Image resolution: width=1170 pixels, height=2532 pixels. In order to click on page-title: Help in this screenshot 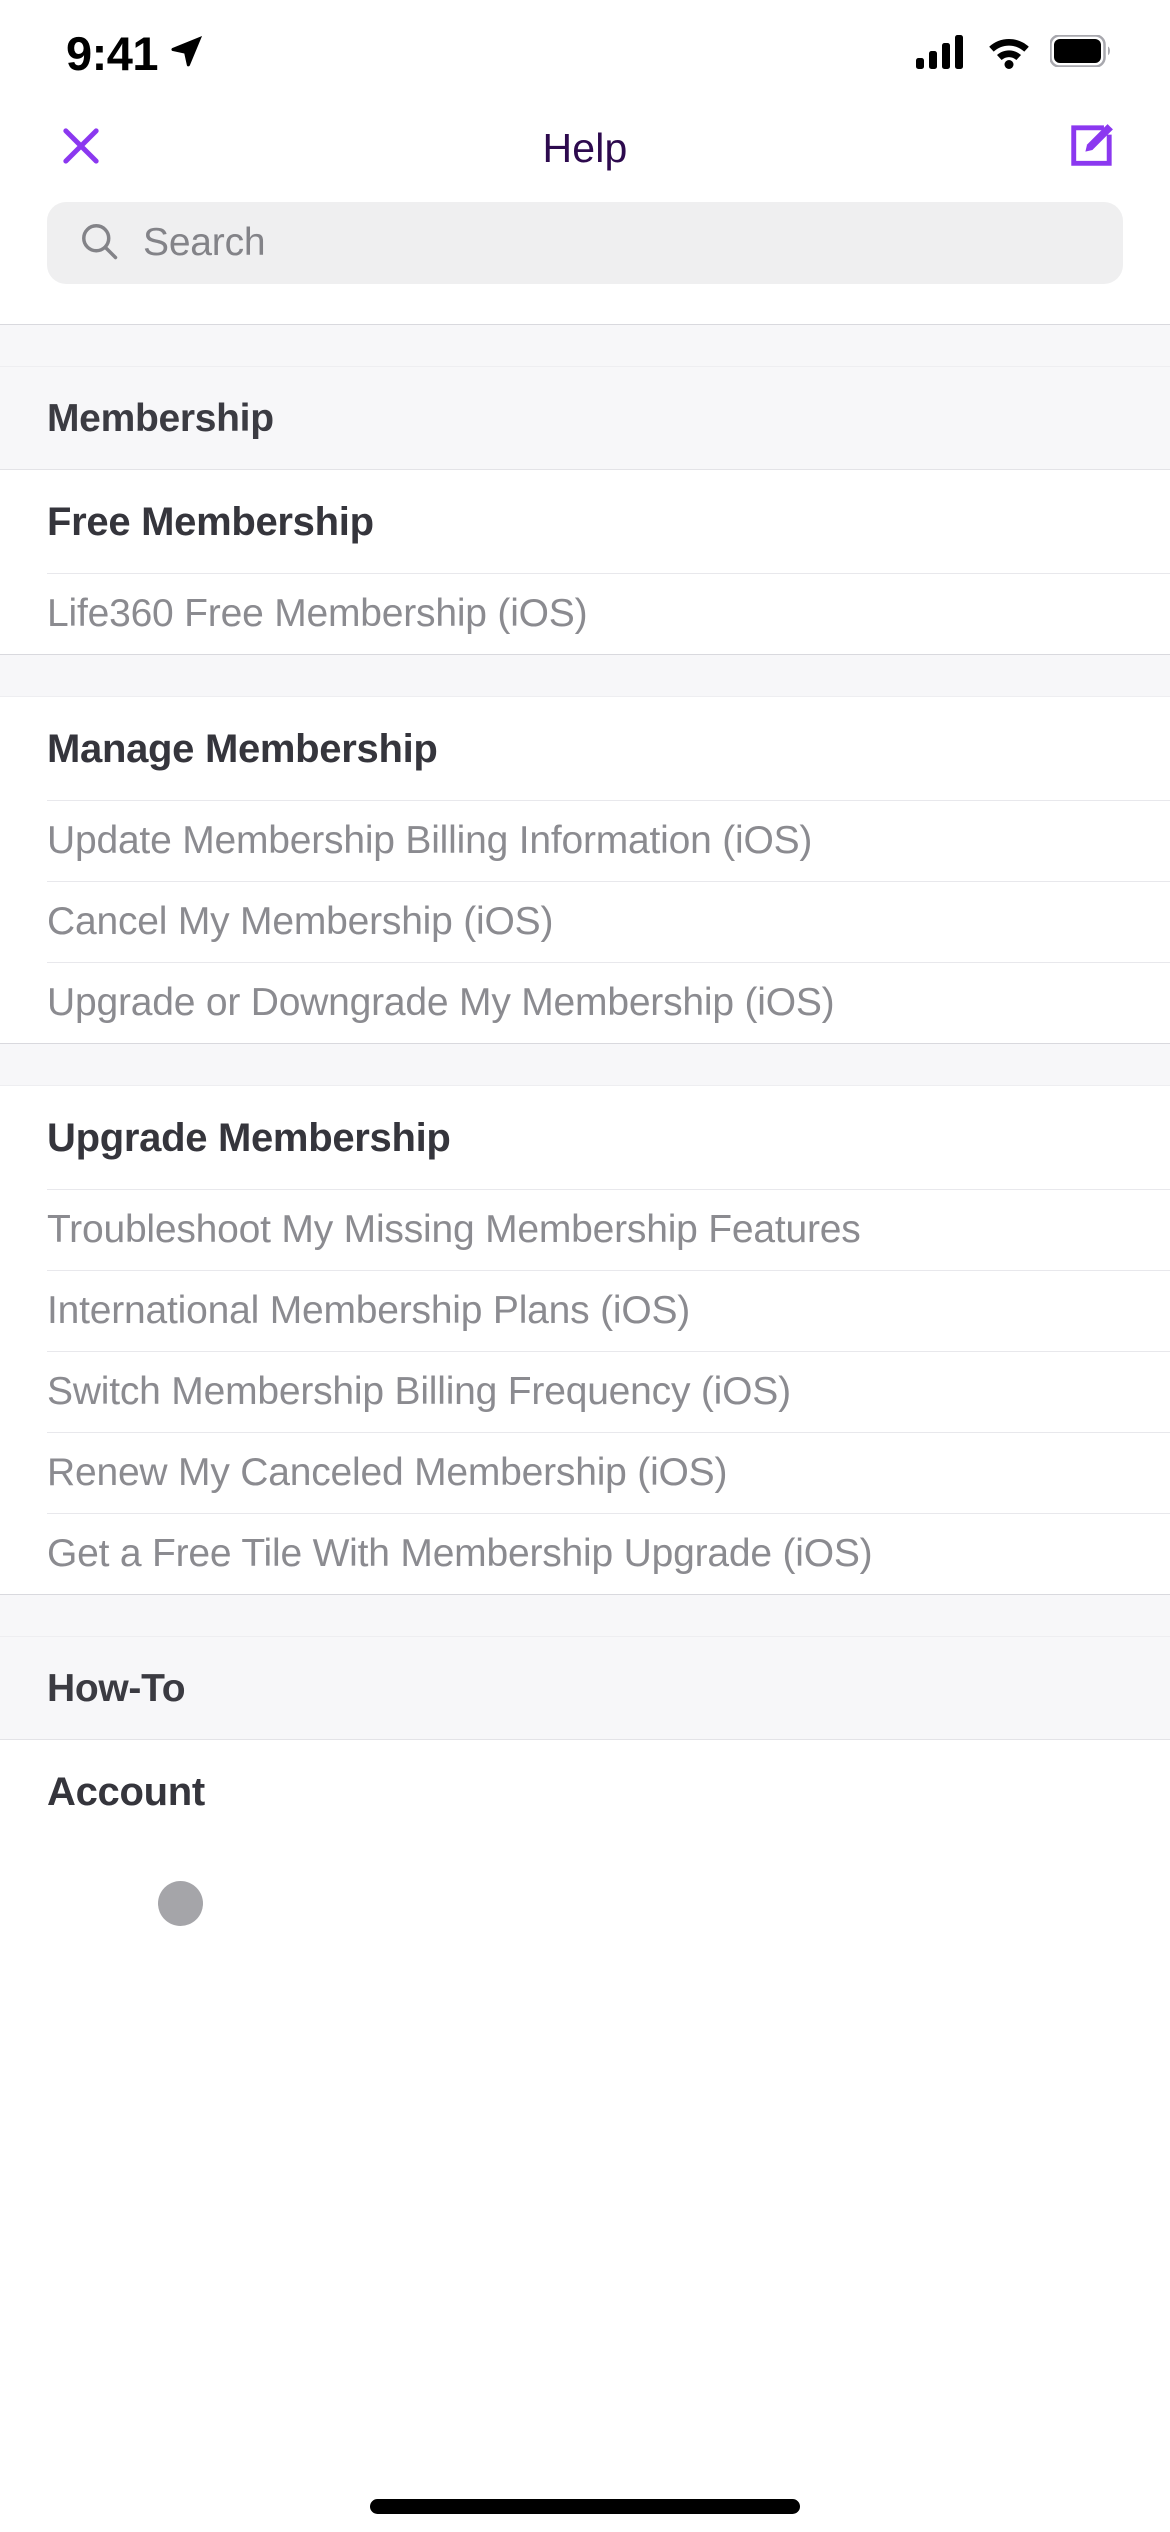, I will do `click(585, 147)`.